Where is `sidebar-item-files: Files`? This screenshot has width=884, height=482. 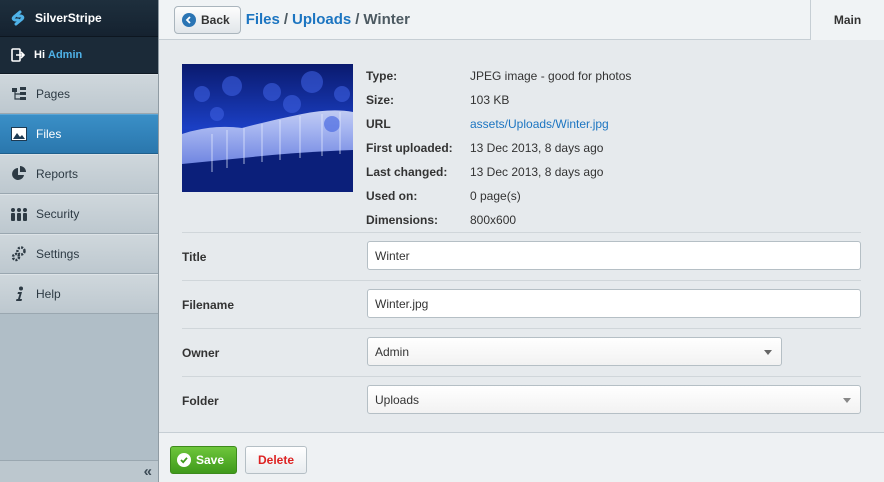
sidebar-item-files: Files is located at coordinates (79, 134).